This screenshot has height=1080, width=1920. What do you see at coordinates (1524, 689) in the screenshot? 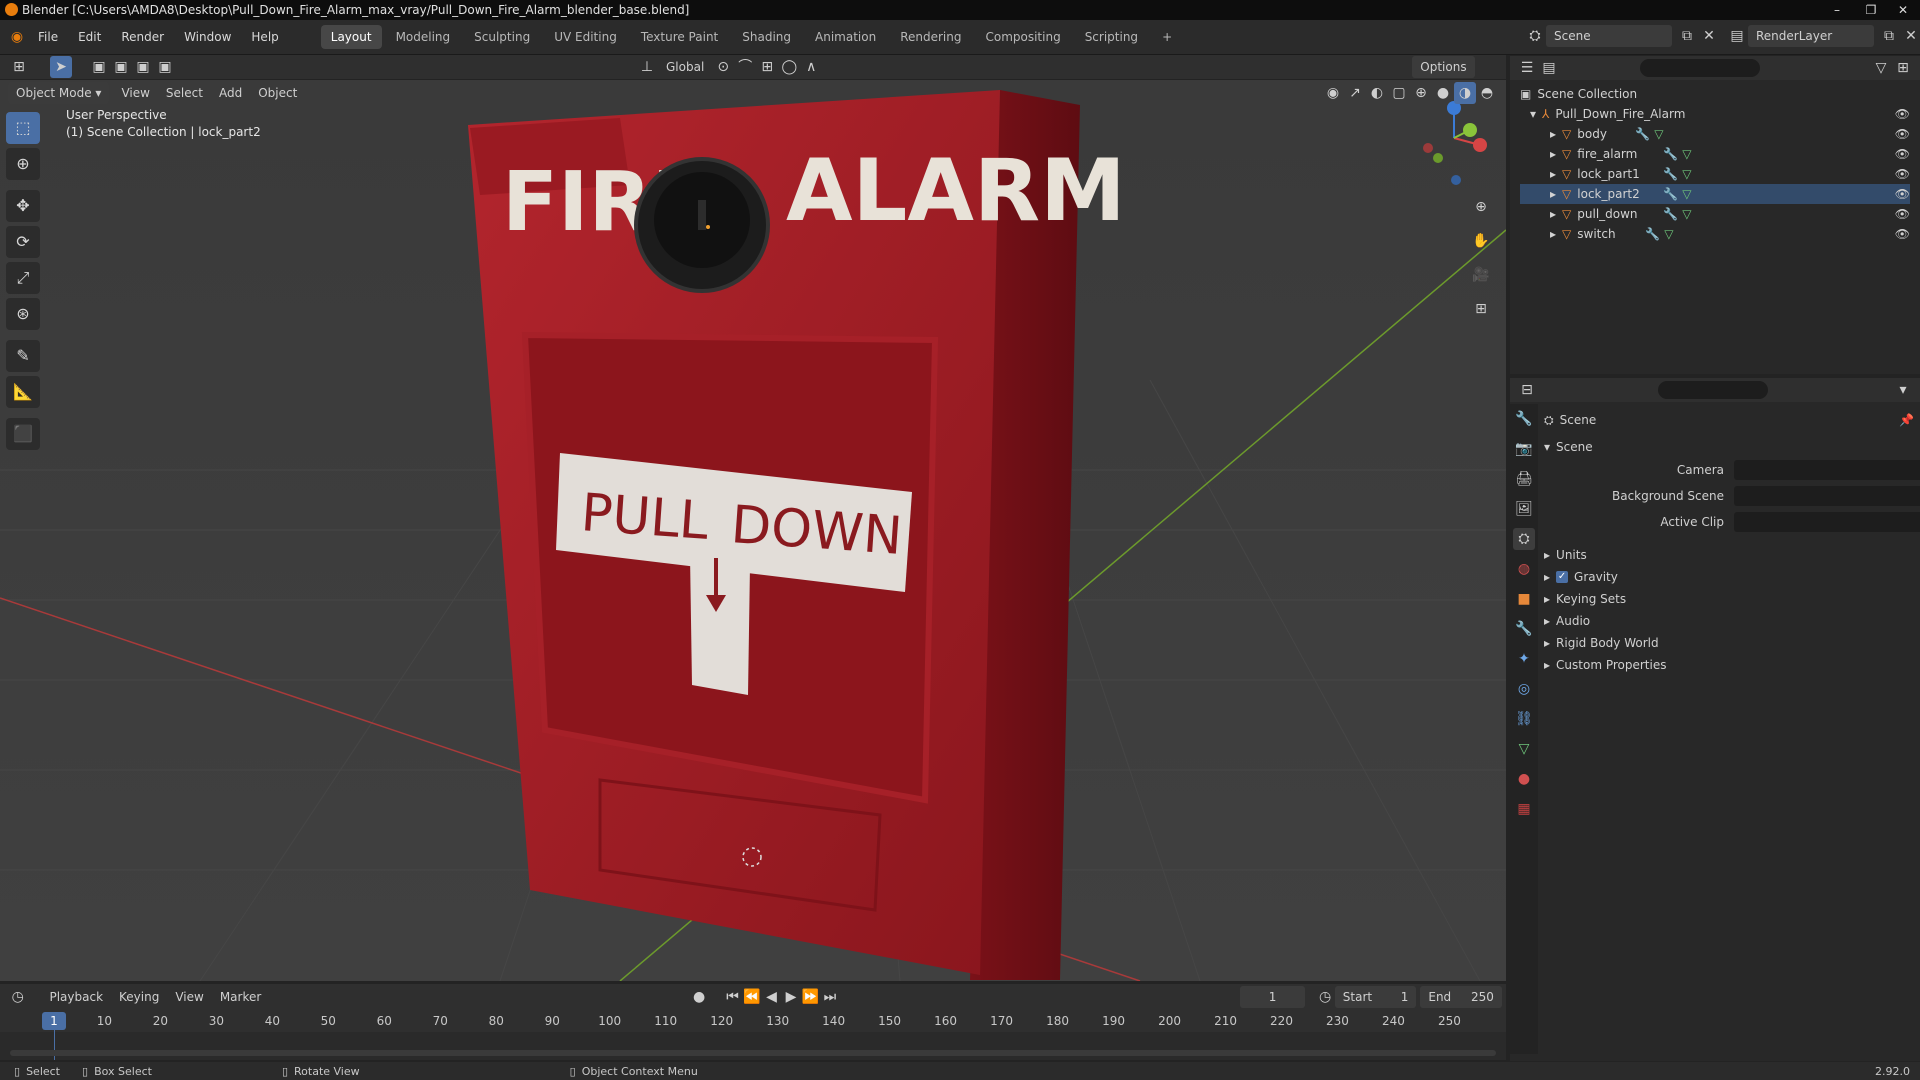
I see `physics-tab-icon: ◎` at bounding box center [1524, 689].